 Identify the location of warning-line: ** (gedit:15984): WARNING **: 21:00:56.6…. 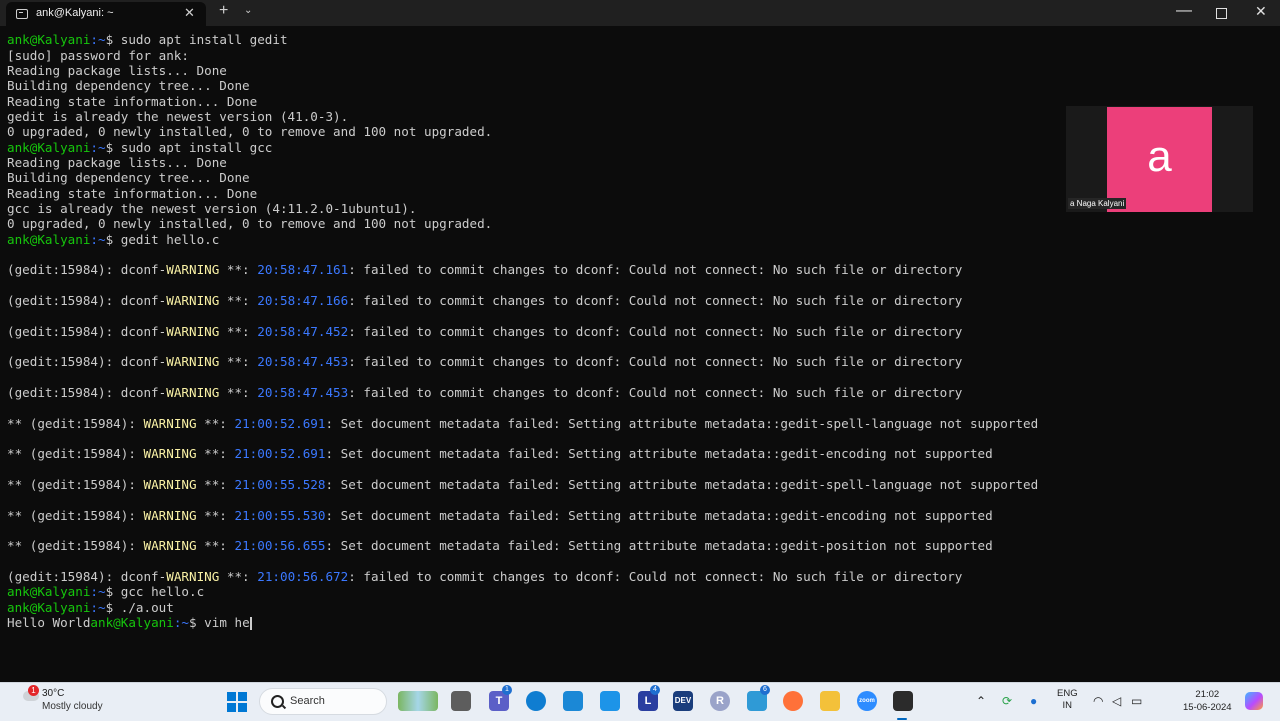
(500, 545).